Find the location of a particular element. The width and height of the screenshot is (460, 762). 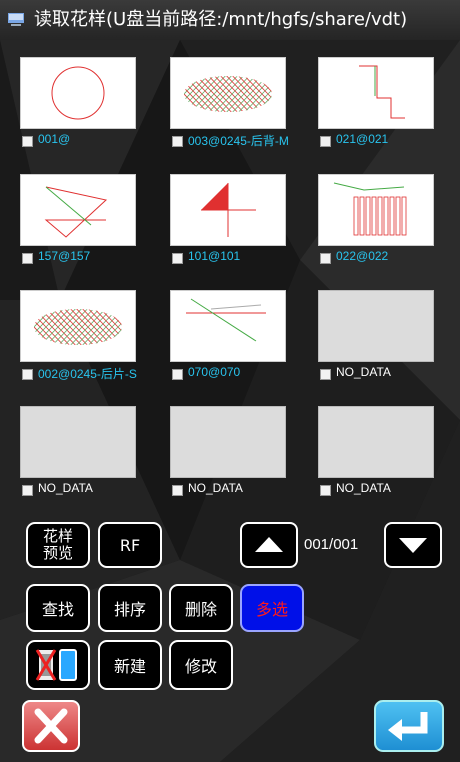

close-icon is located at coordinates (51, 726).